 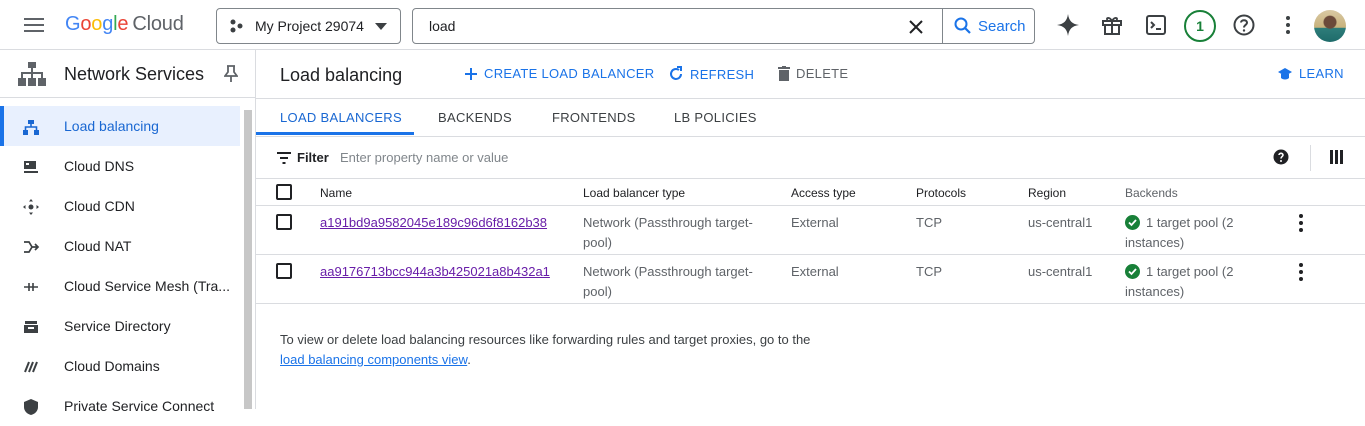 I want to click on tab-backends: BACKENDS, so click(x=475, y=117).